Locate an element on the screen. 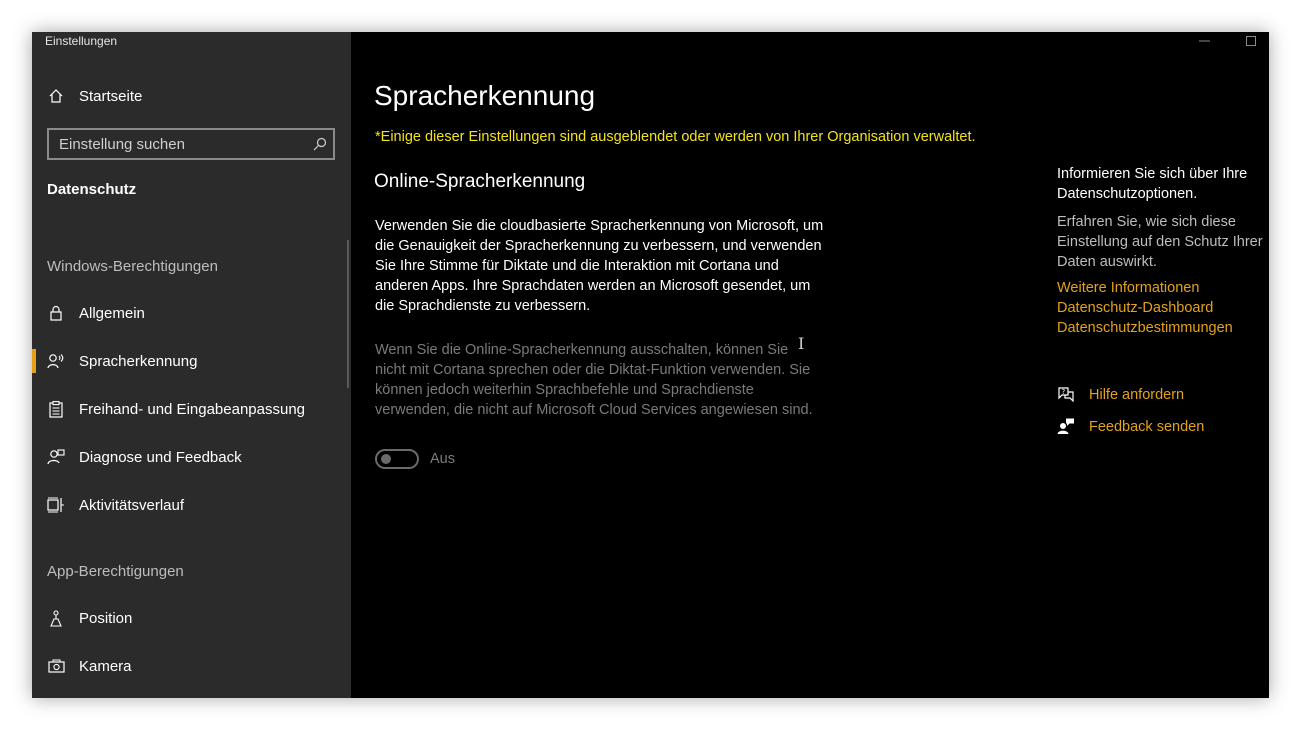  sidebar-item-aktivitaet: Aktivitätsverlauf is located at coordinates (191, 505).